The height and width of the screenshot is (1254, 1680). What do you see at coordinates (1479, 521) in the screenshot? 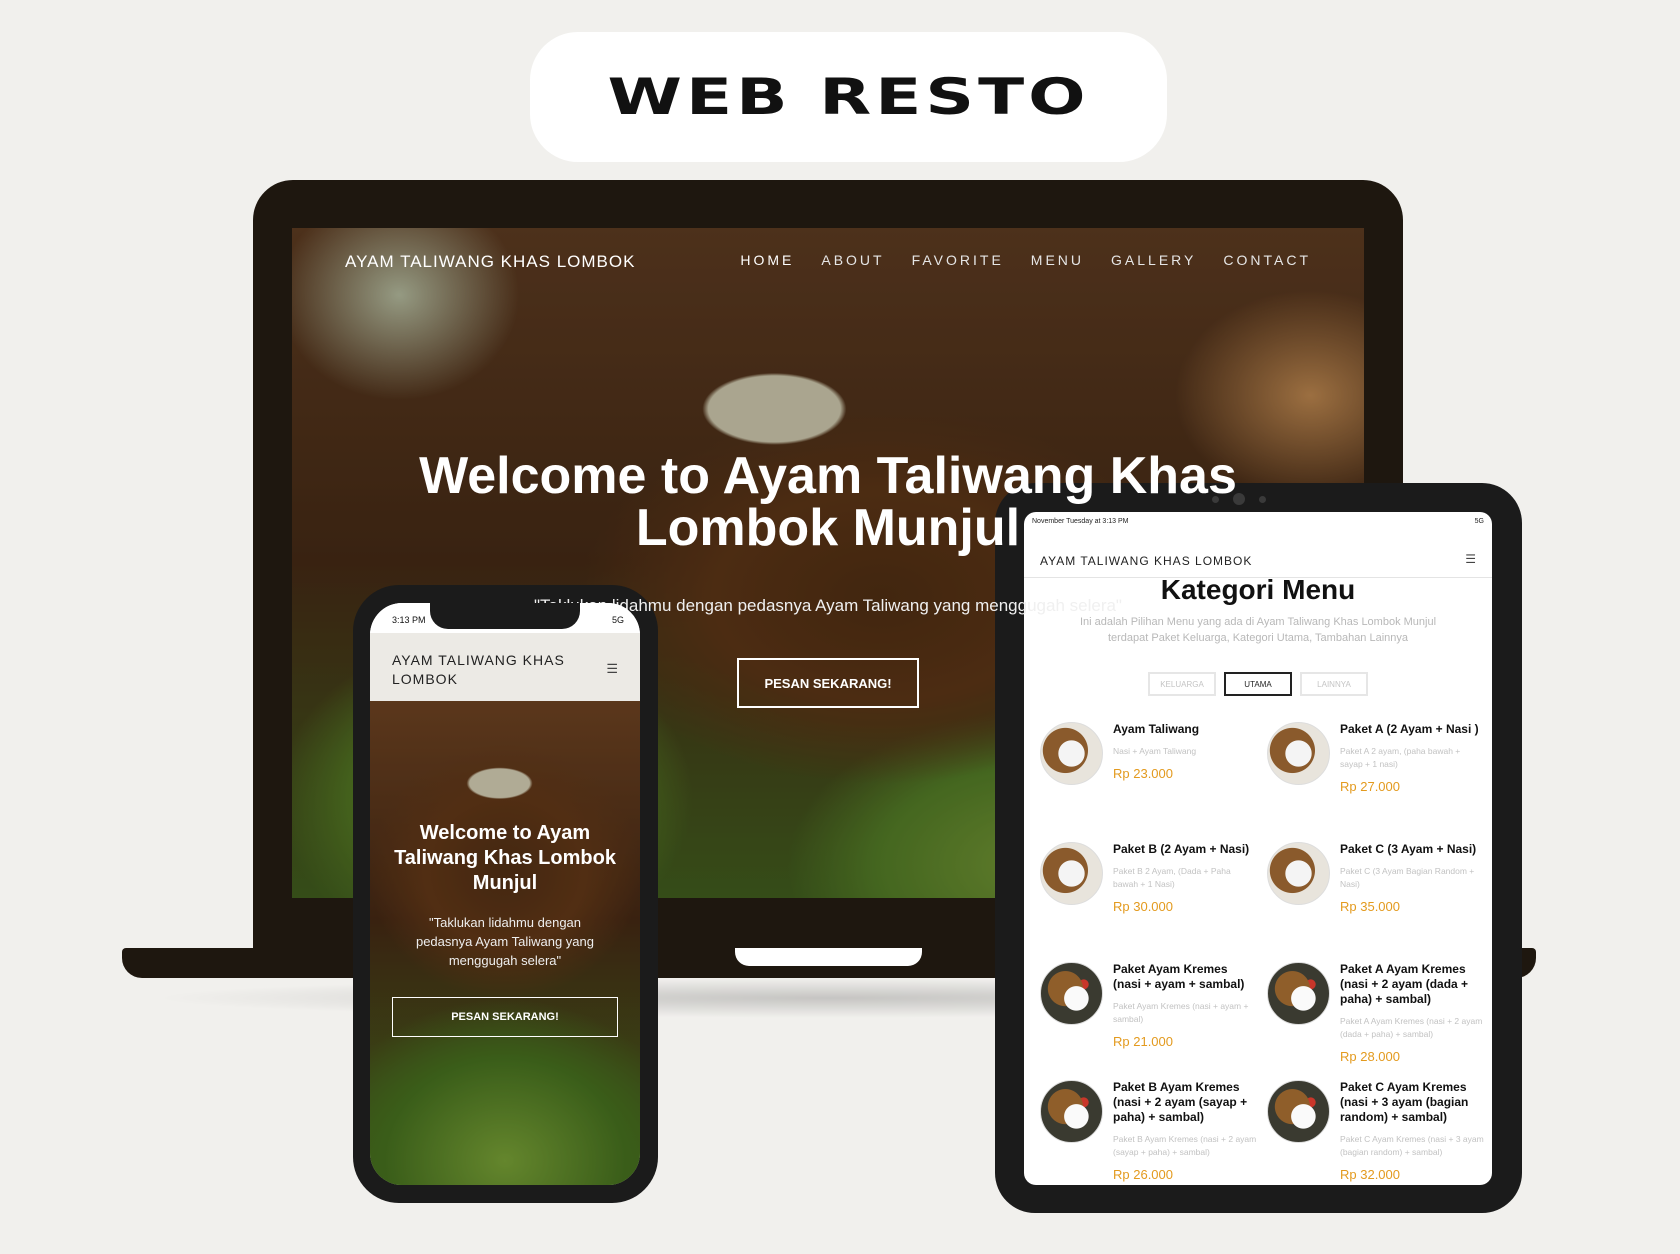
I see `tablet-status-signal: 5G` at bounding box center [1479, 521].